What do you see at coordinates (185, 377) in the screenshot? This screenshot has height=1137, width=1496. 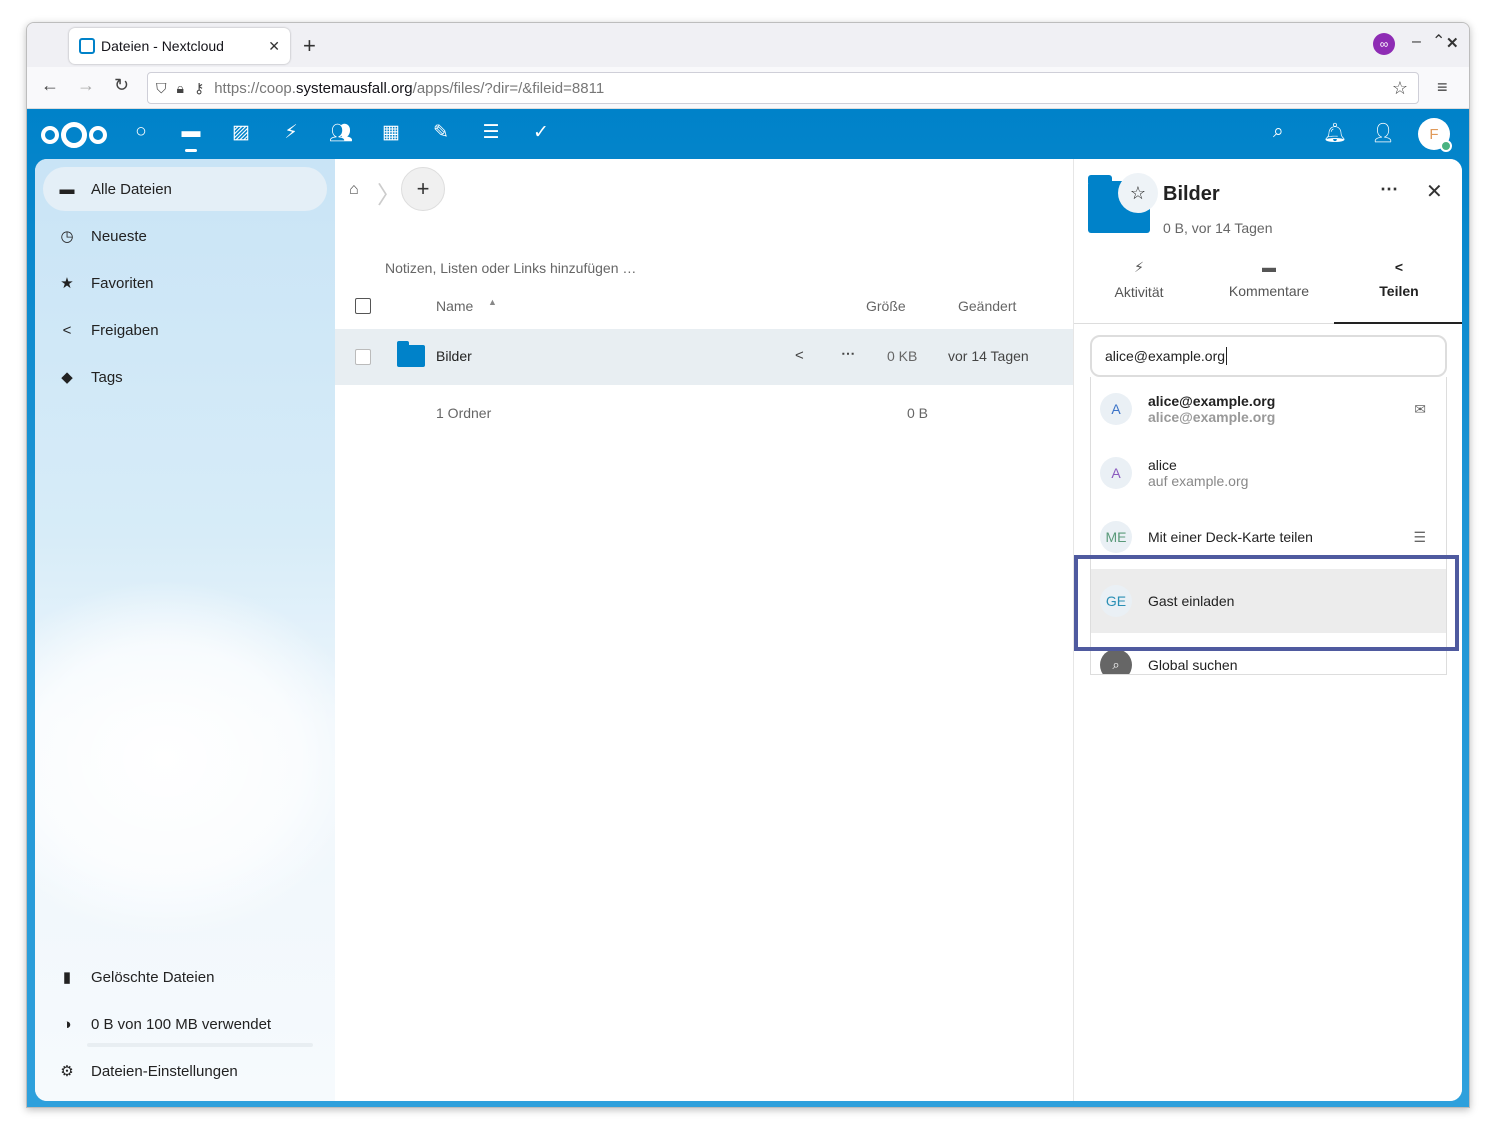 I see `nav-item-tags: ◆ Tags` at bounding box center [185, 377].